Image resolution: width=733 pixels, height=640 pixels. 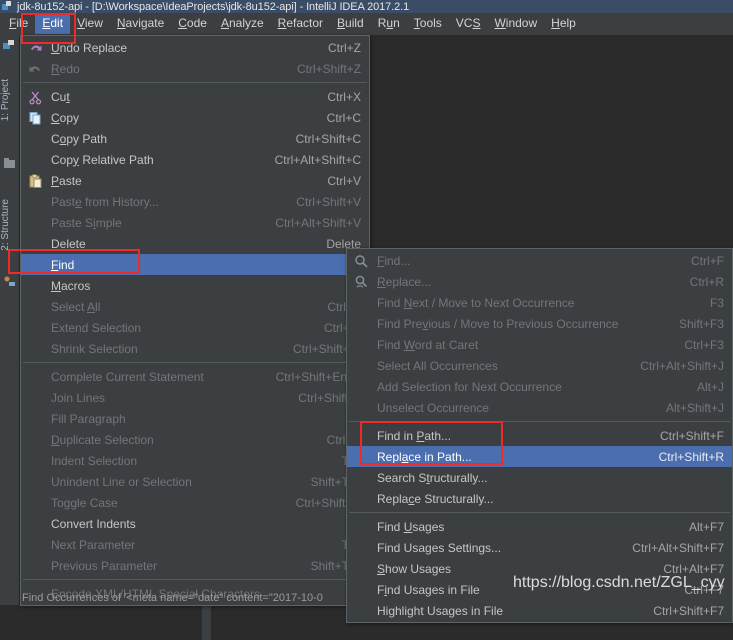 I want to click on cut-icon, so click(x=35, y=97).